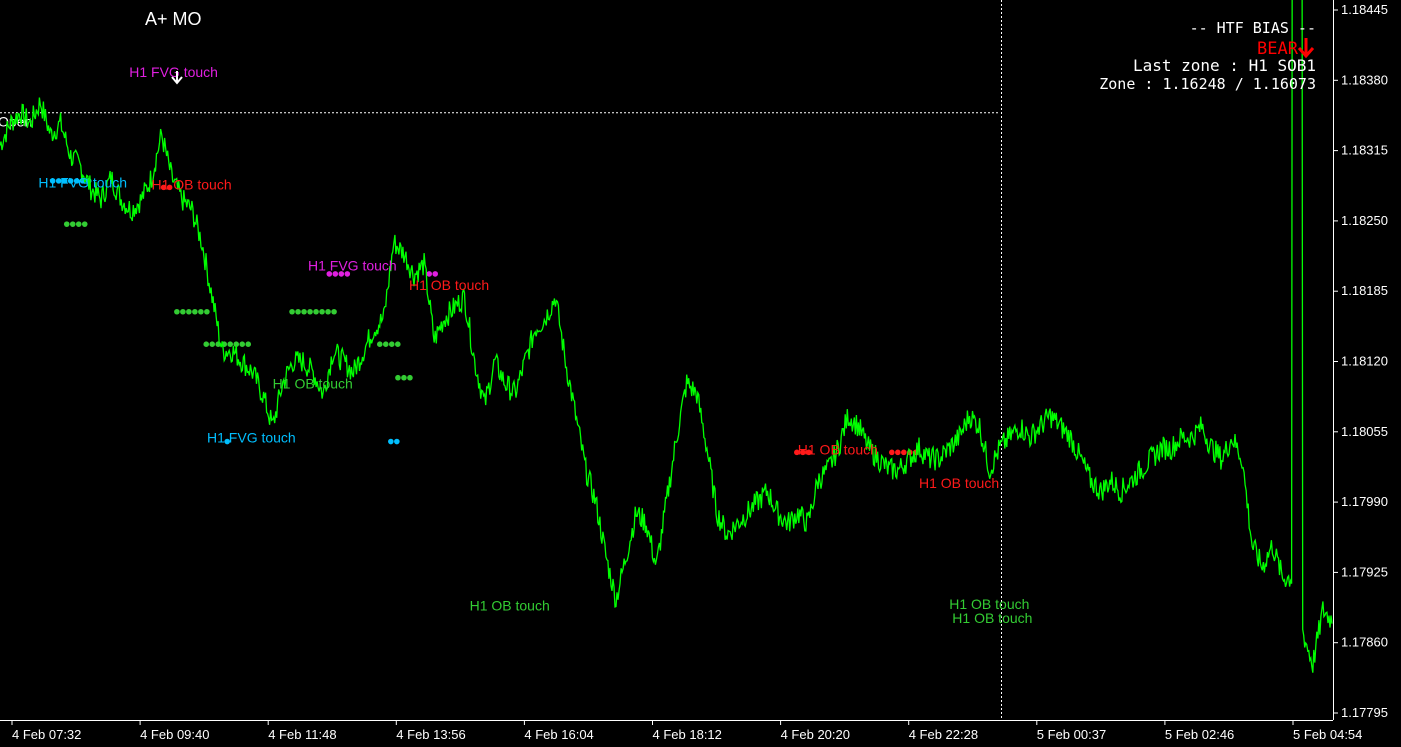 The width and height of the screenshot is (1401, 747). Describe the element at coordinates (1364, 431) in the screenshot. I see `price-tick-label: 1.18055` at that location.